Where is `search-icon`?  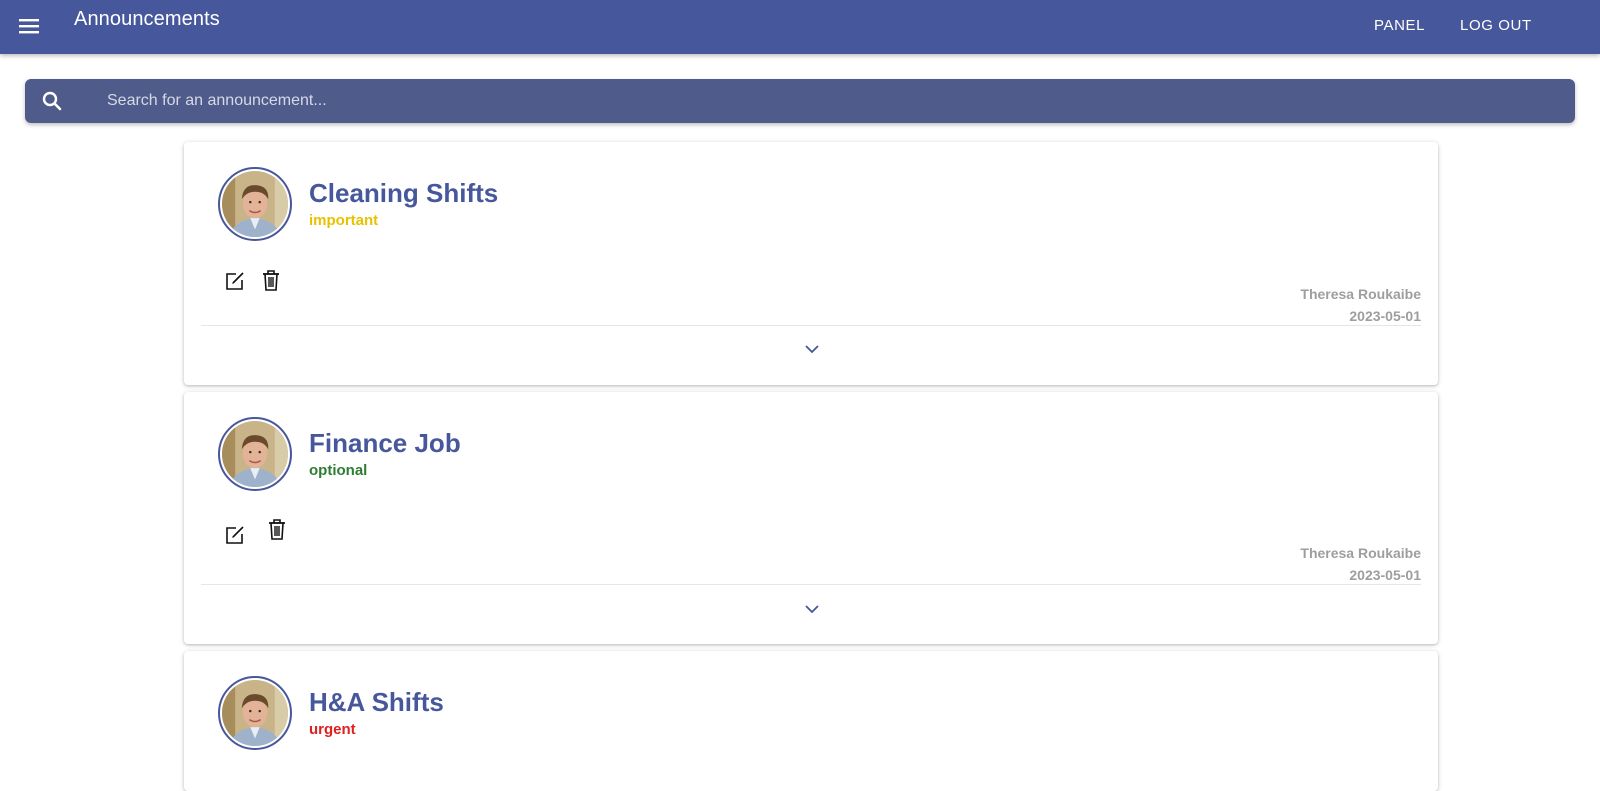
search-icon is located at coordinates (52, 101).